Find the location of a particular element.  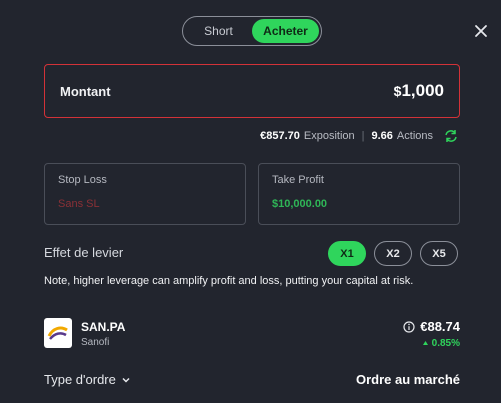

stock-row: SAN.PA Sanofi €88.74 0.85% is located at coordinates (252, 335).